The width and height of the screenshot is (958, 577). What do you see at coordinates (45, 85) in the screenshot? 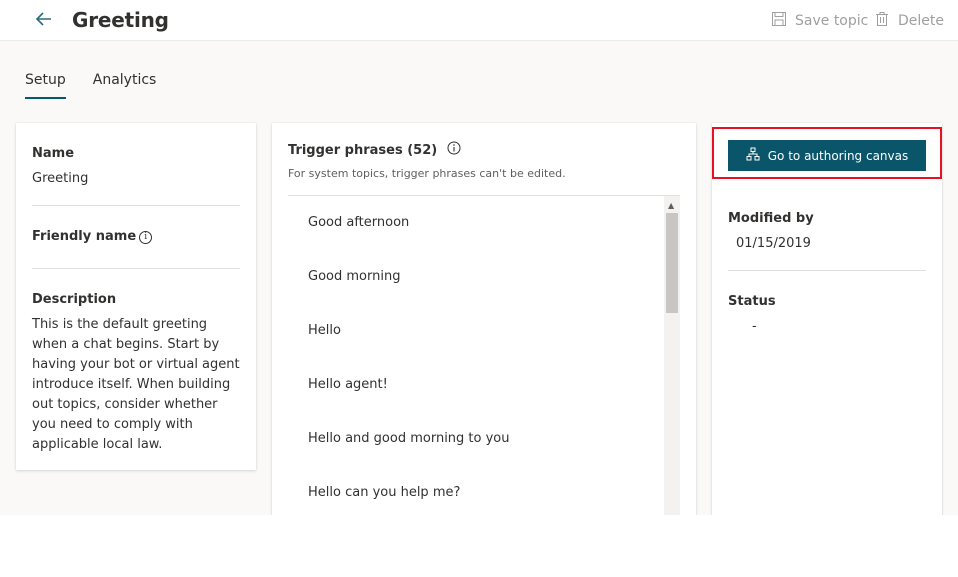
I see `tab-setup: Setup` at bounding box center [45, 85].